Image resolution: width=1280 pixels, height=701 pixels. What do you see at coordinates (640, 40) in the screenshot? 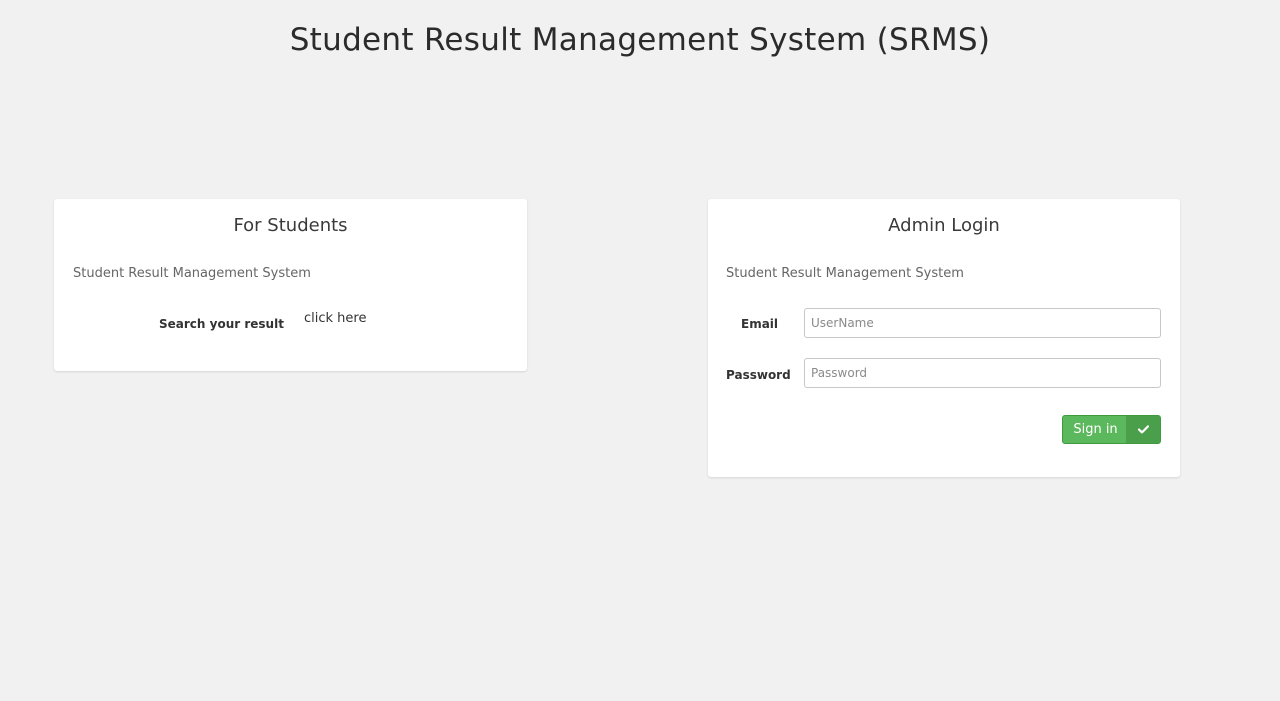
I see `page-title: Student Result Management System (SRMS)` at bounding box center [640, 40].